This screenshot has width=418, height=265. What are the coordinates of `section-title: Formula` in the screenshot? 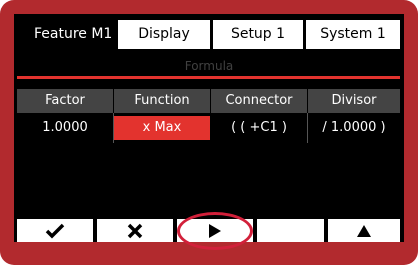 It's located at (209, 66).